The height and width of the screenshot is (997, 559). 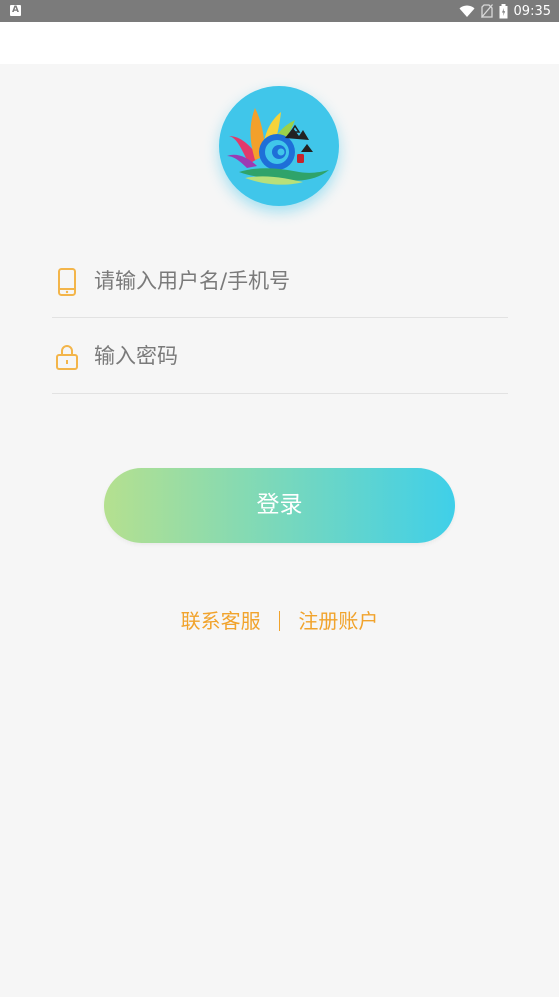 I want to click on bottom-links: 联系客服 注册账户, so click(x=279, y=620).